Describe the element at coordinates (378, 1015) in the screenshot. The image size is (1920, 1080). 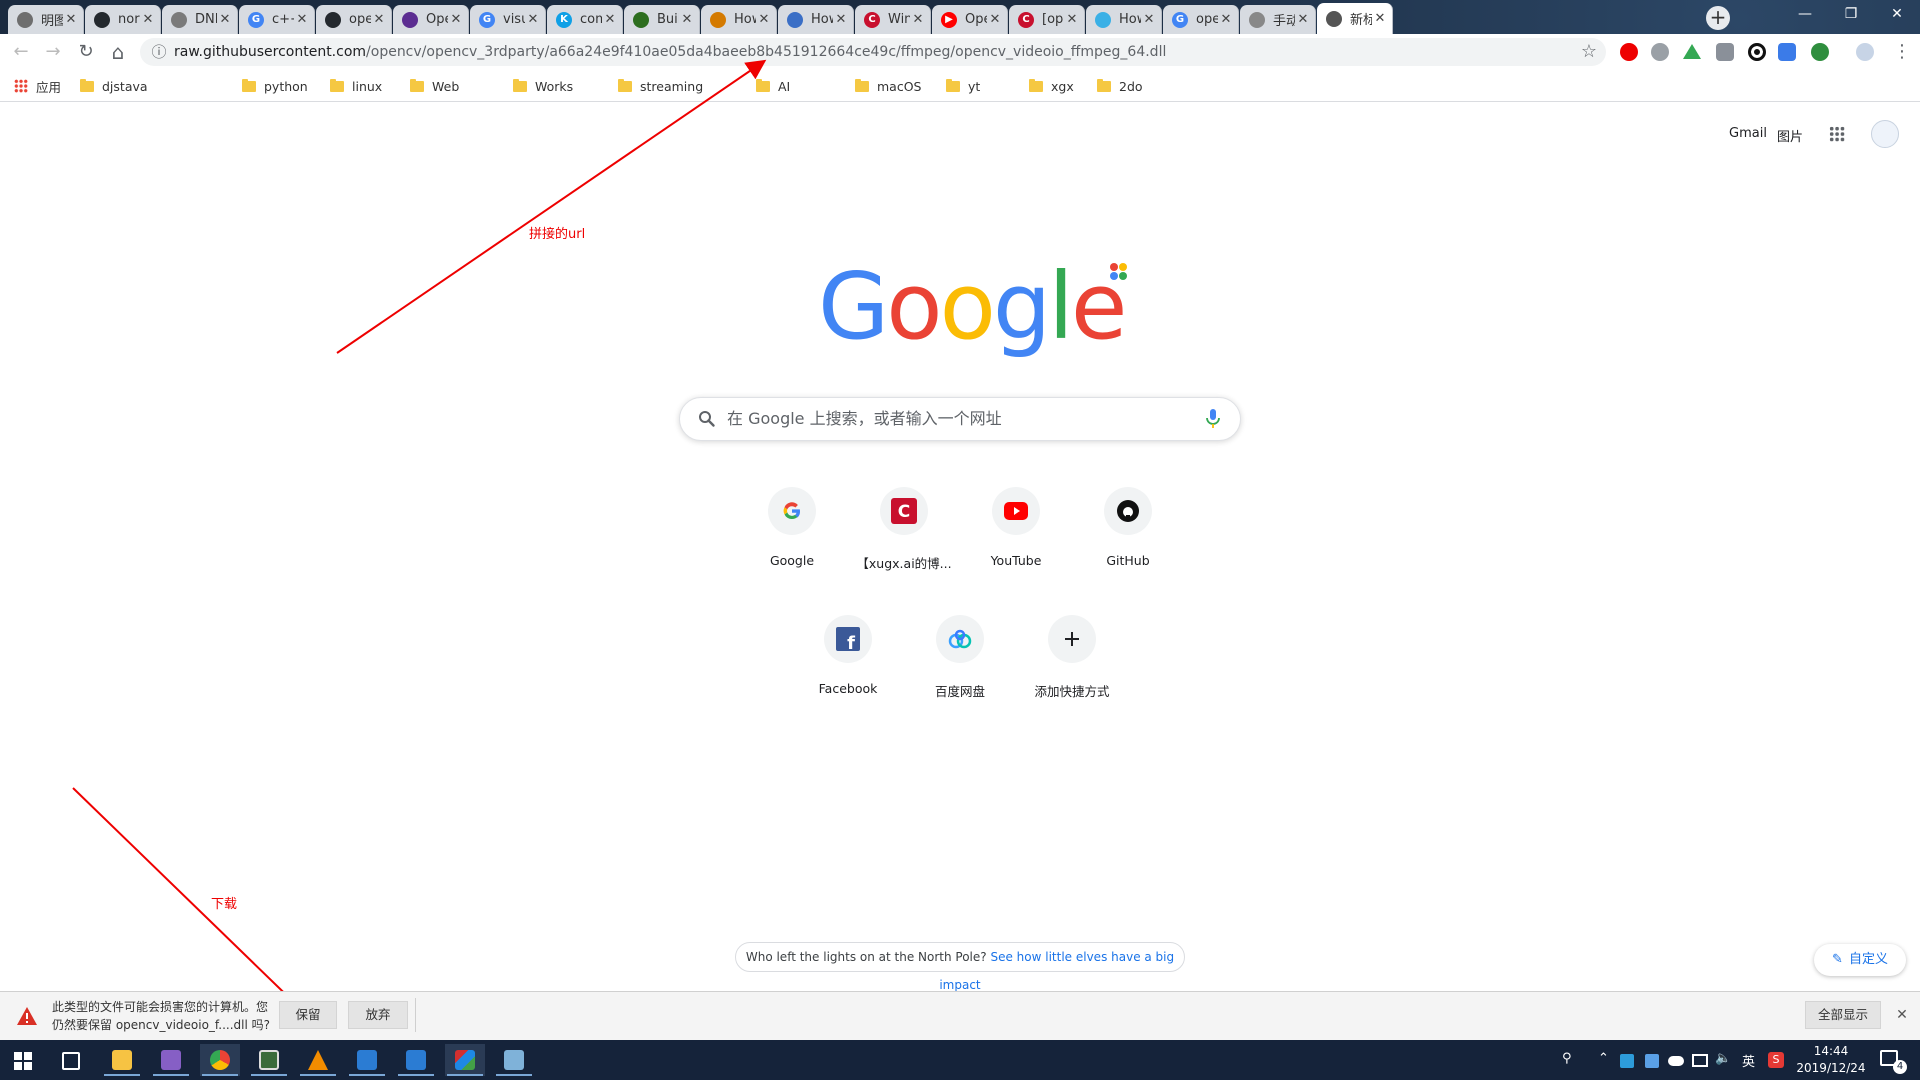
I see `discard-download-button: 放弃` at that location.